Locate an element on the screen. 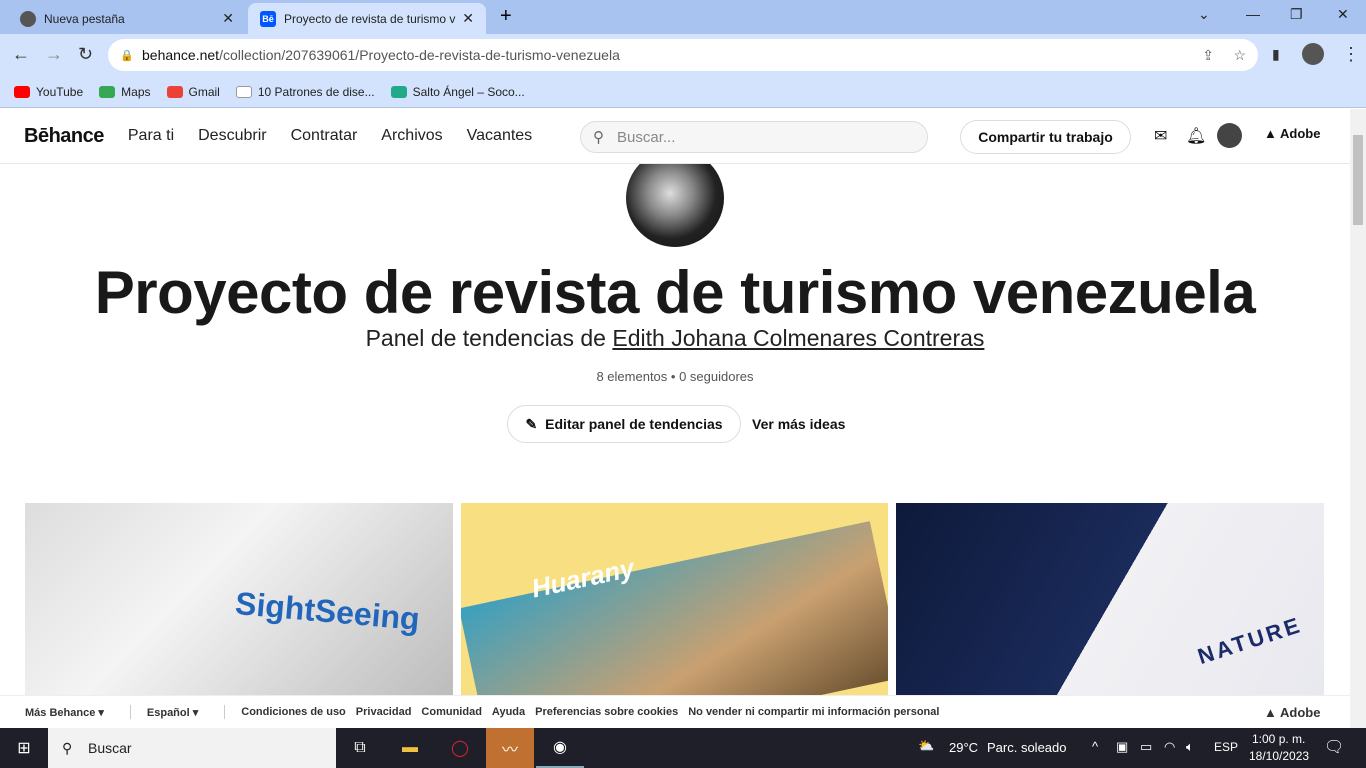  nav-para-ti: Para ti is located at coordinates (151, 136).